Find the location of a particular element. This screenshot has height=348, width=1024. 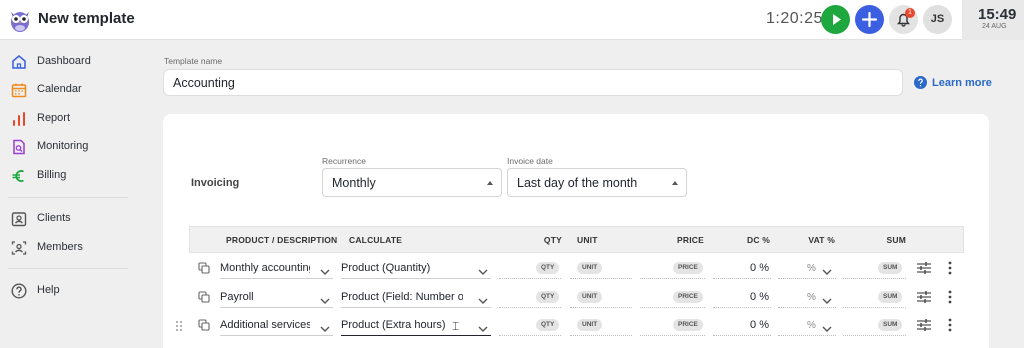

recurrence-select: Monthly is located at coordinates (412, 182).